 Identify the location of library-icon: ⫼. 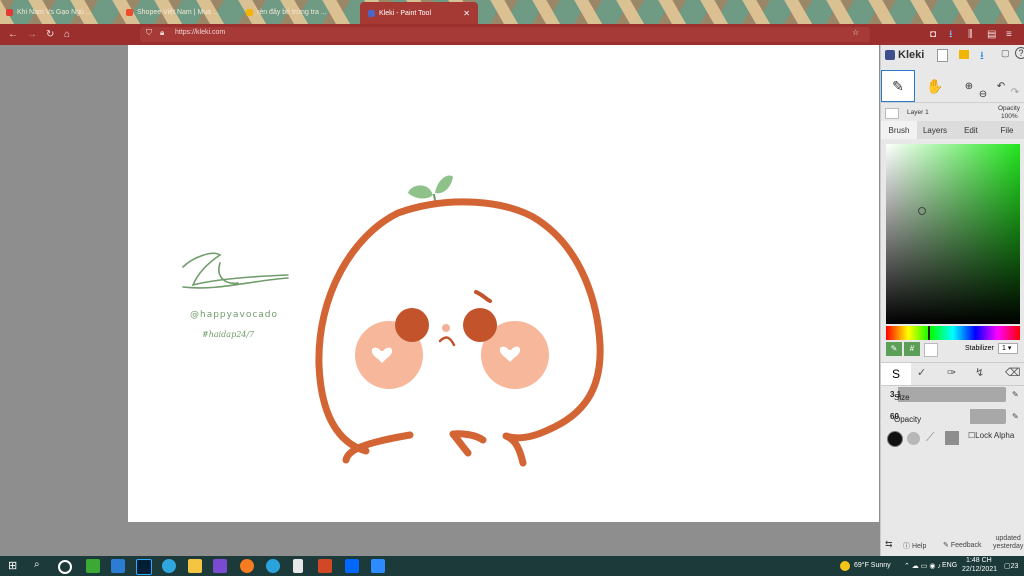
(970, 34).